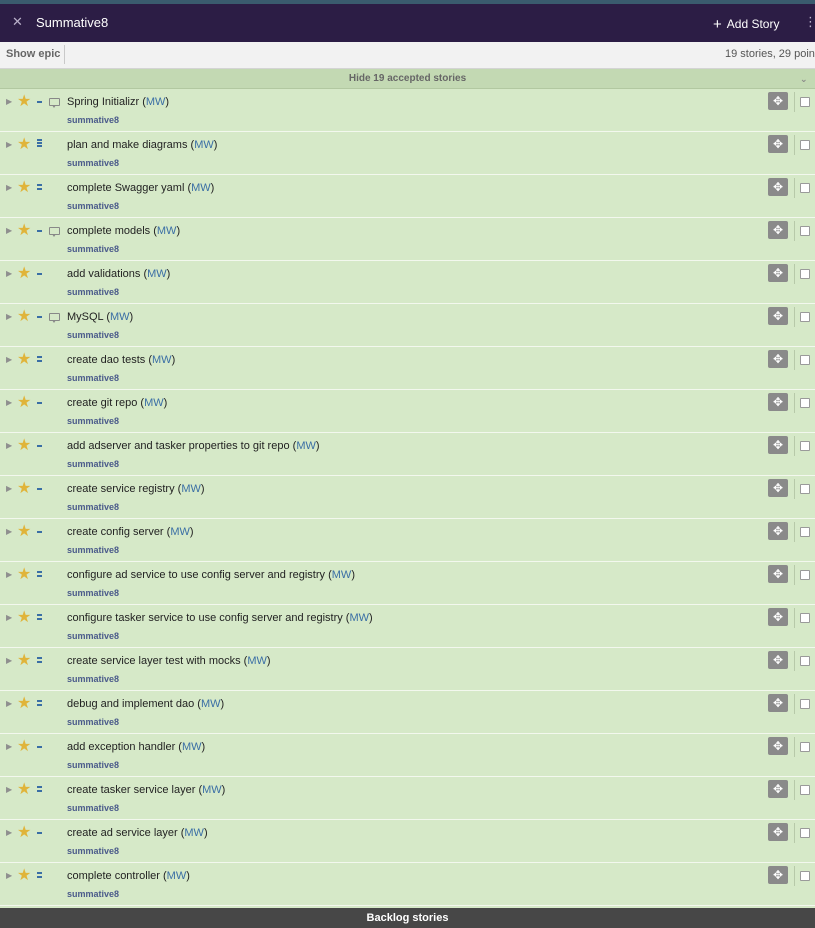 This screenshot has width=815, height=928. I want to click on story-row: ▶ ★ complete Swagger yaml (MW) summative8 ✥, so click(407, 196).